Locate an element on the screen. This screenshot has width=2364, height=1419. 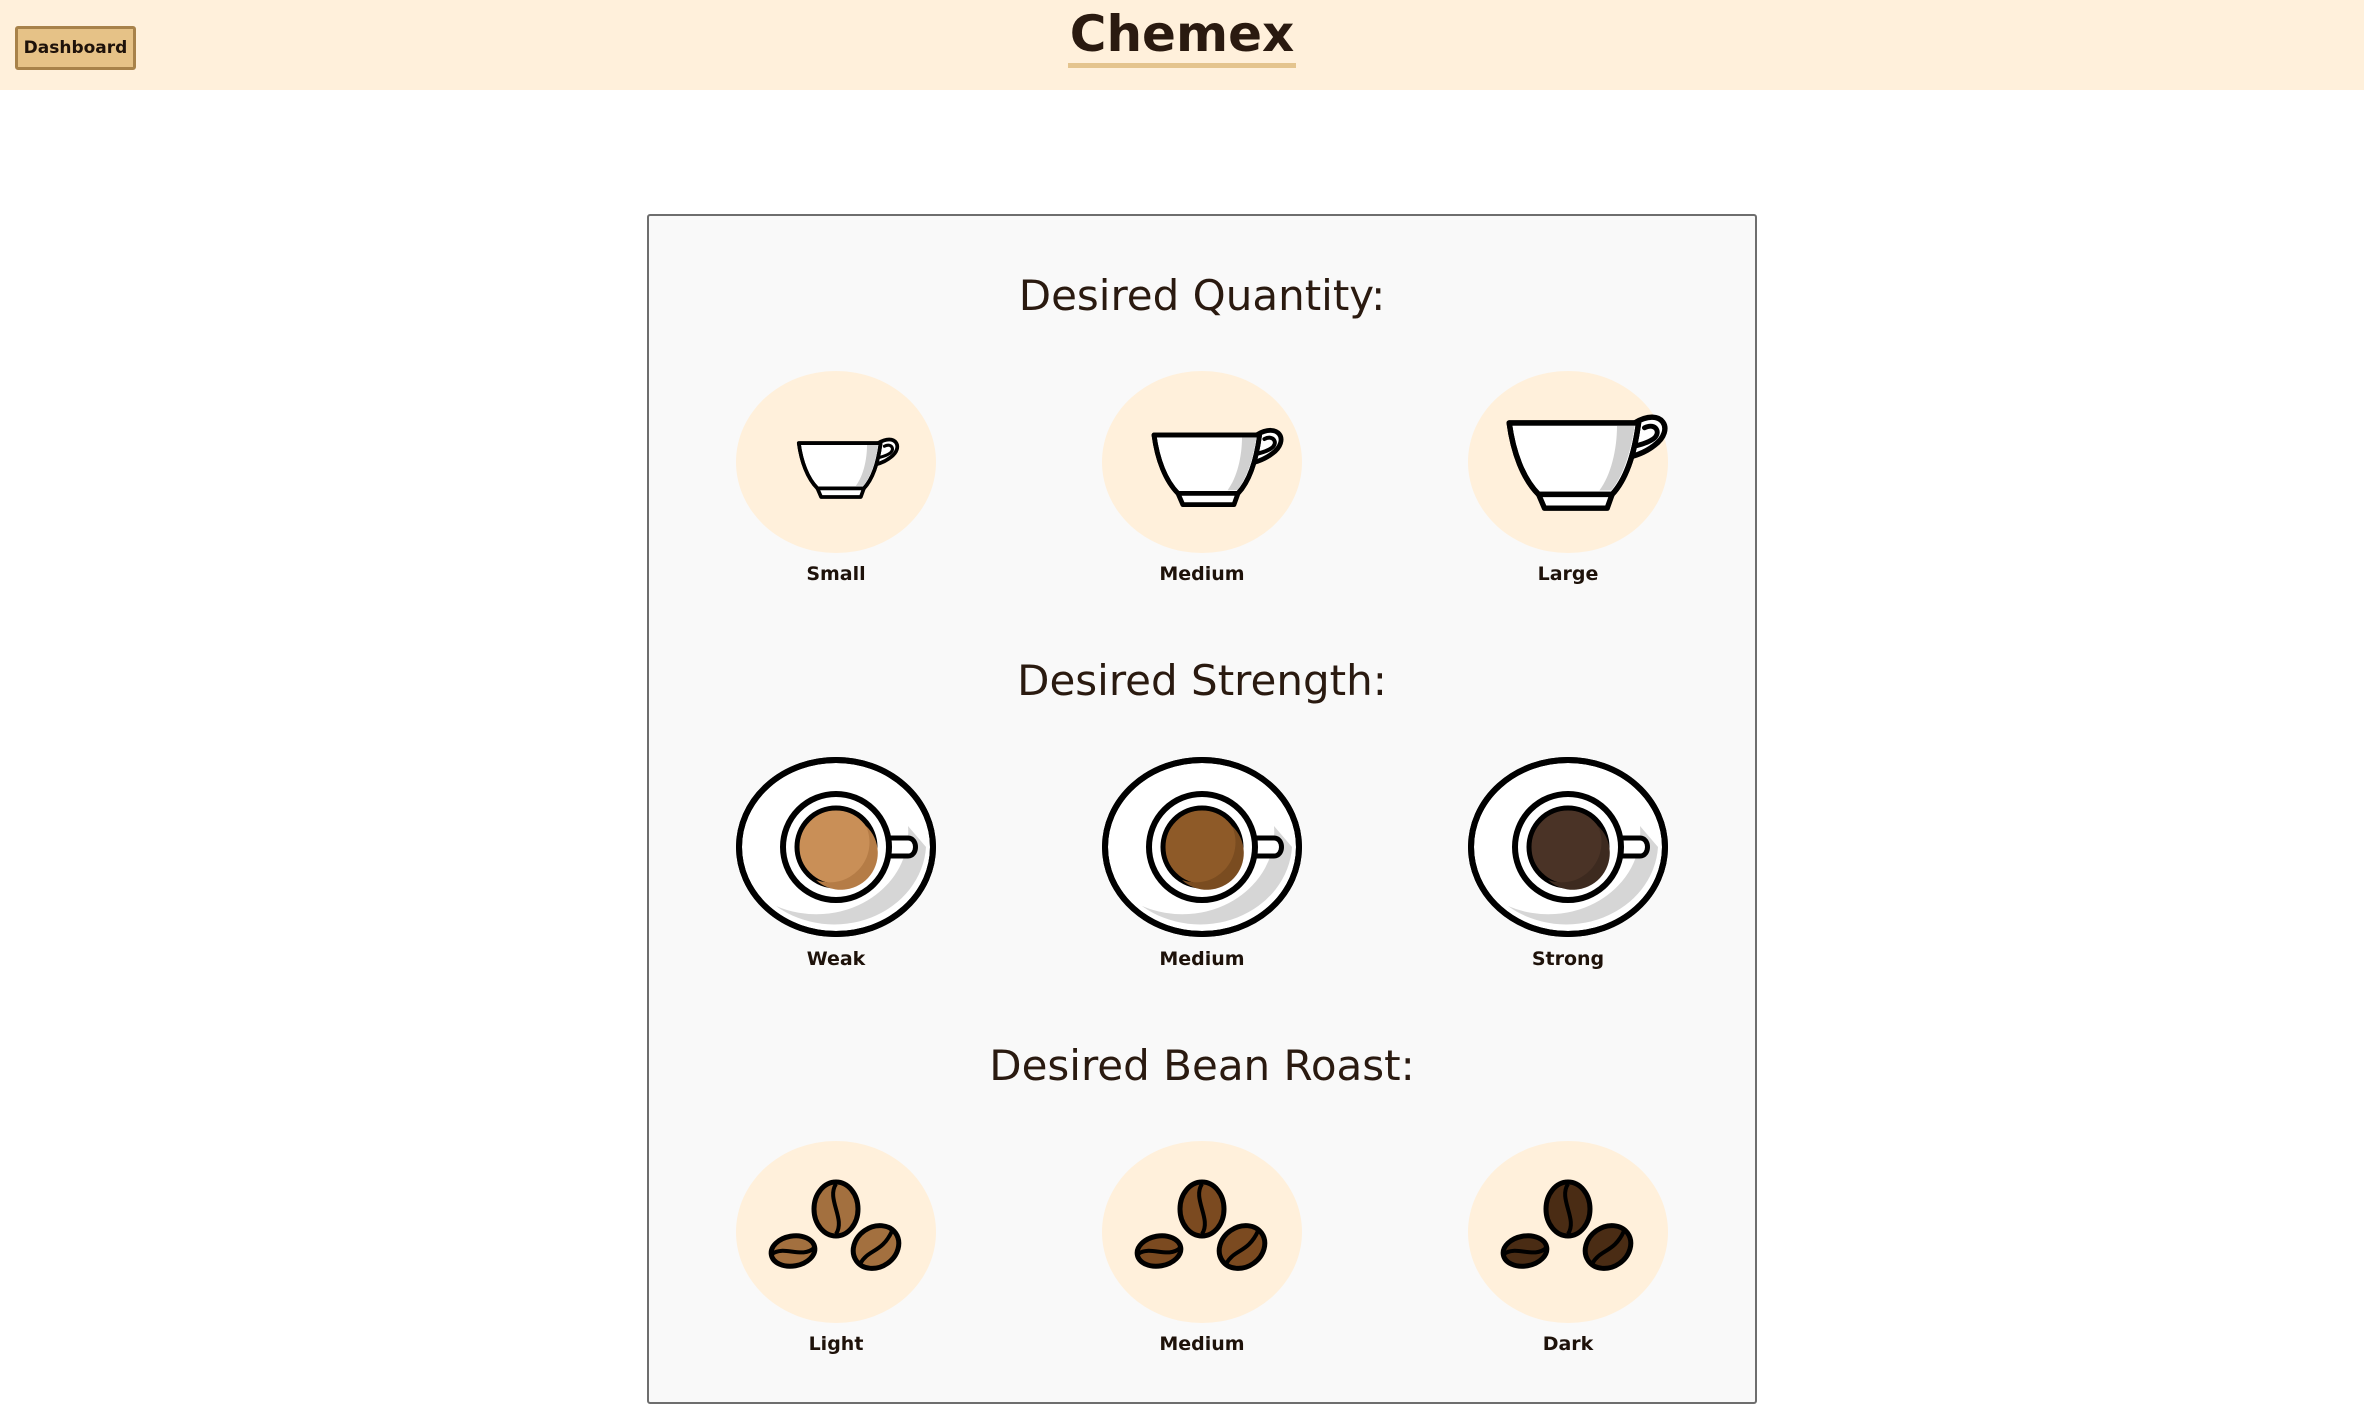
roast-option-light: Light is located at coordinates (836, 1256).